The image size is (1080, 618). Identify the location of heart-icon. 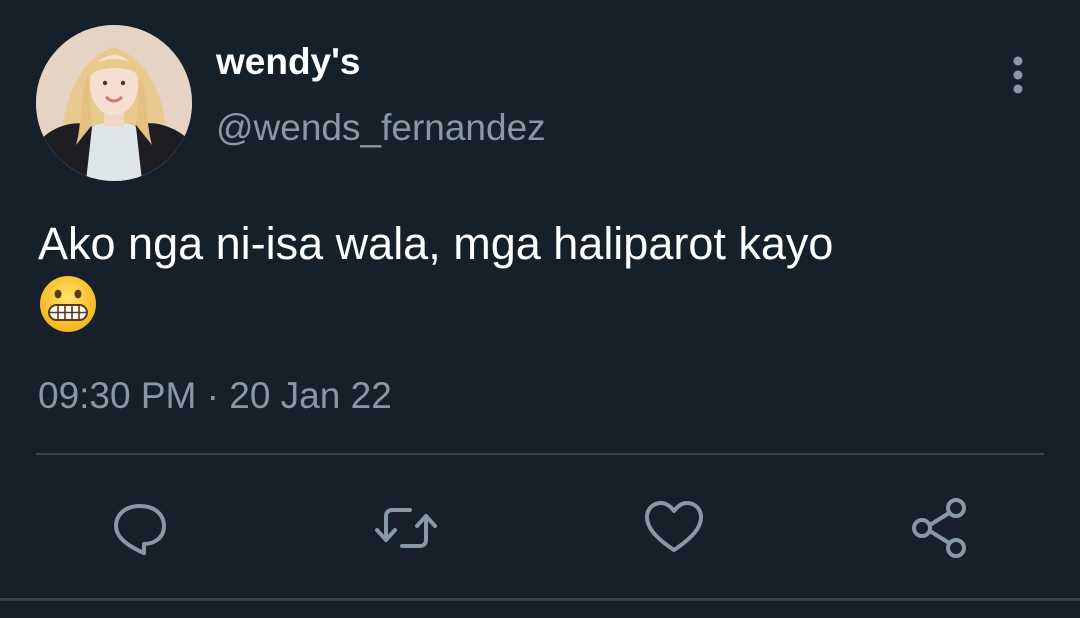
(674, 526).